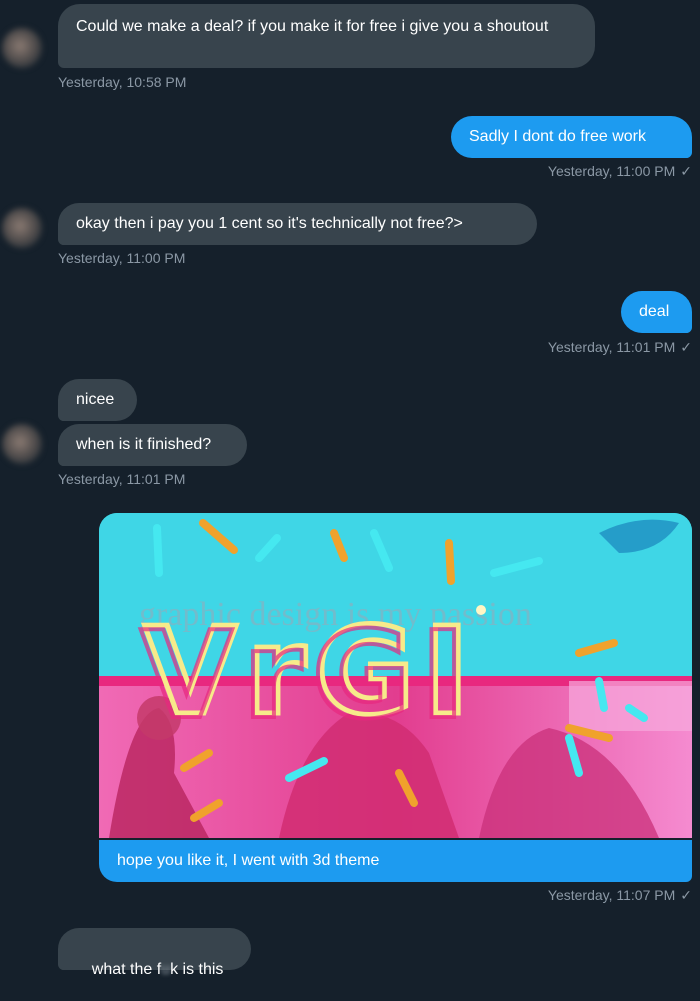  I want to click on message-text-part: what the f, so click(126, 969).